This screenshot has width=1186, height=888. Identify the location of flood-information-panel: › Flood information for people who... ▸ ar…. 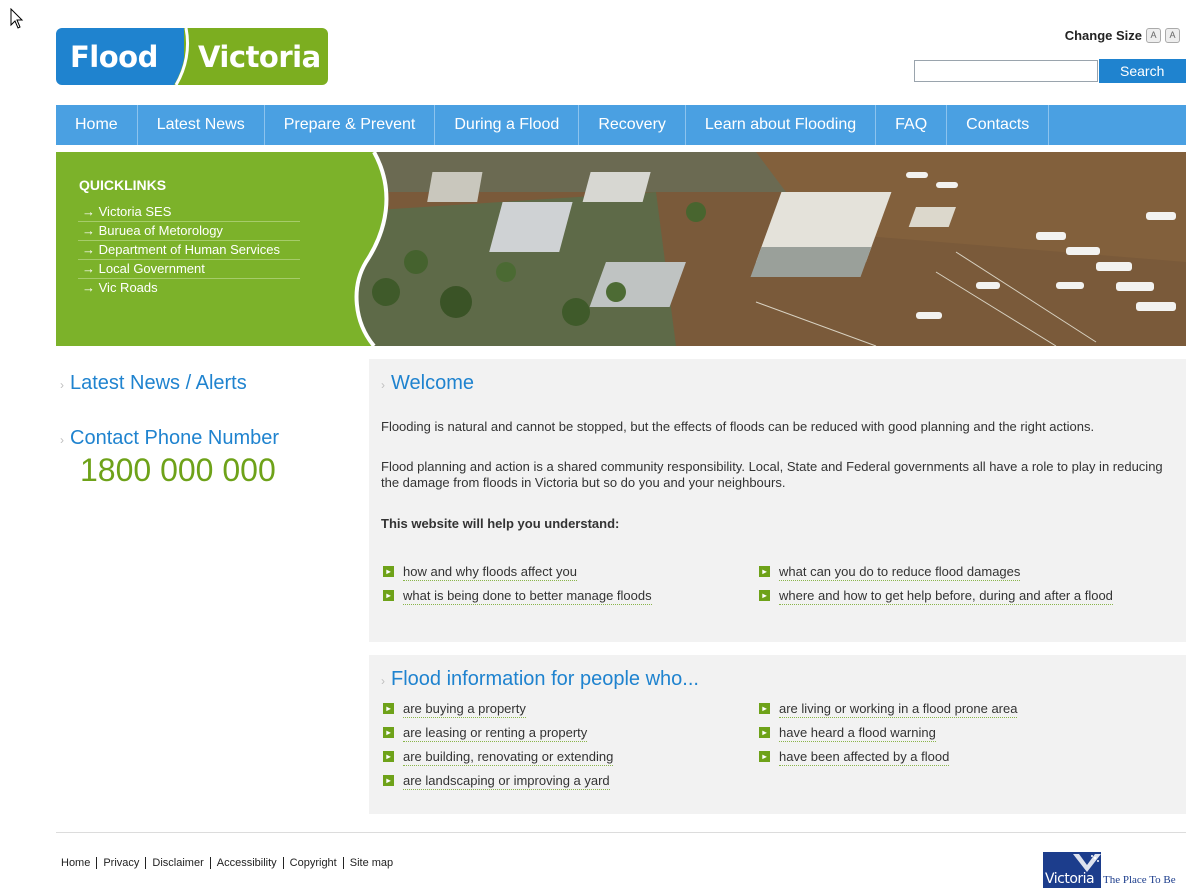
(777, 734).